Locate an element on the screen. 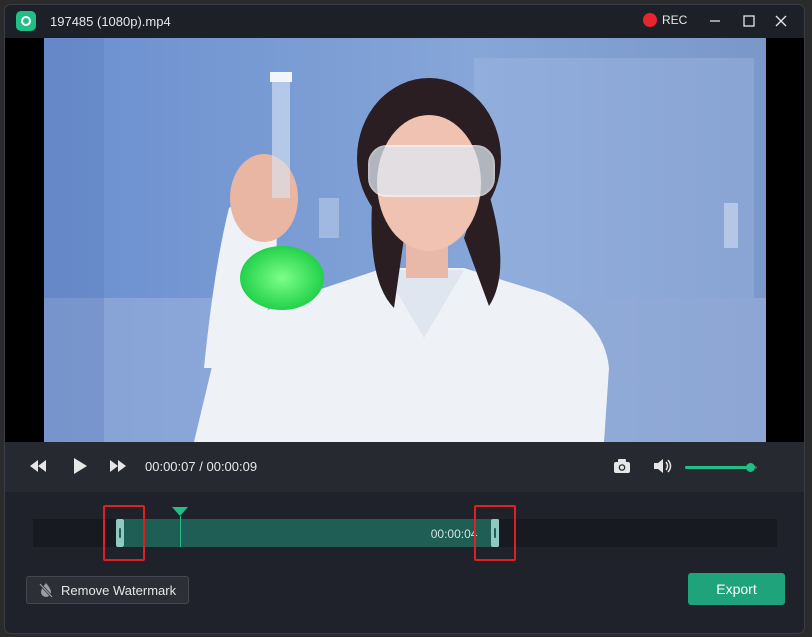  maximize-button is located at coordinates (749, 21).